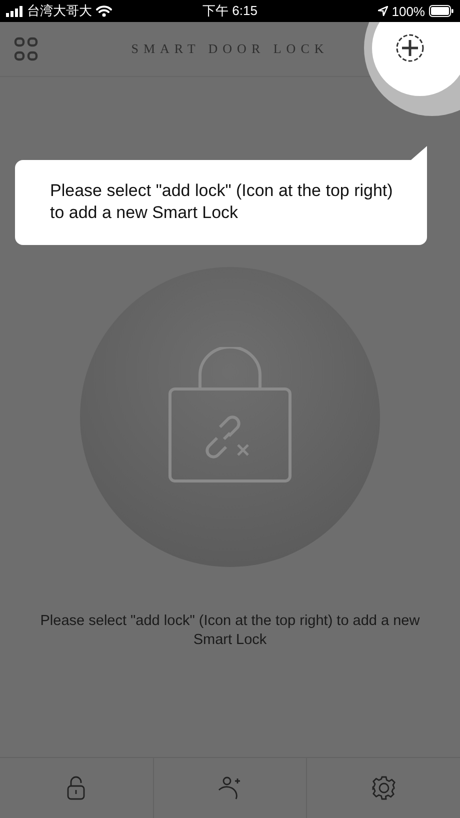  What do you see at coordinates (76, 788) in the screenshot?
I see `unlocked-padlock-icon` at bounding box center [76, 788].